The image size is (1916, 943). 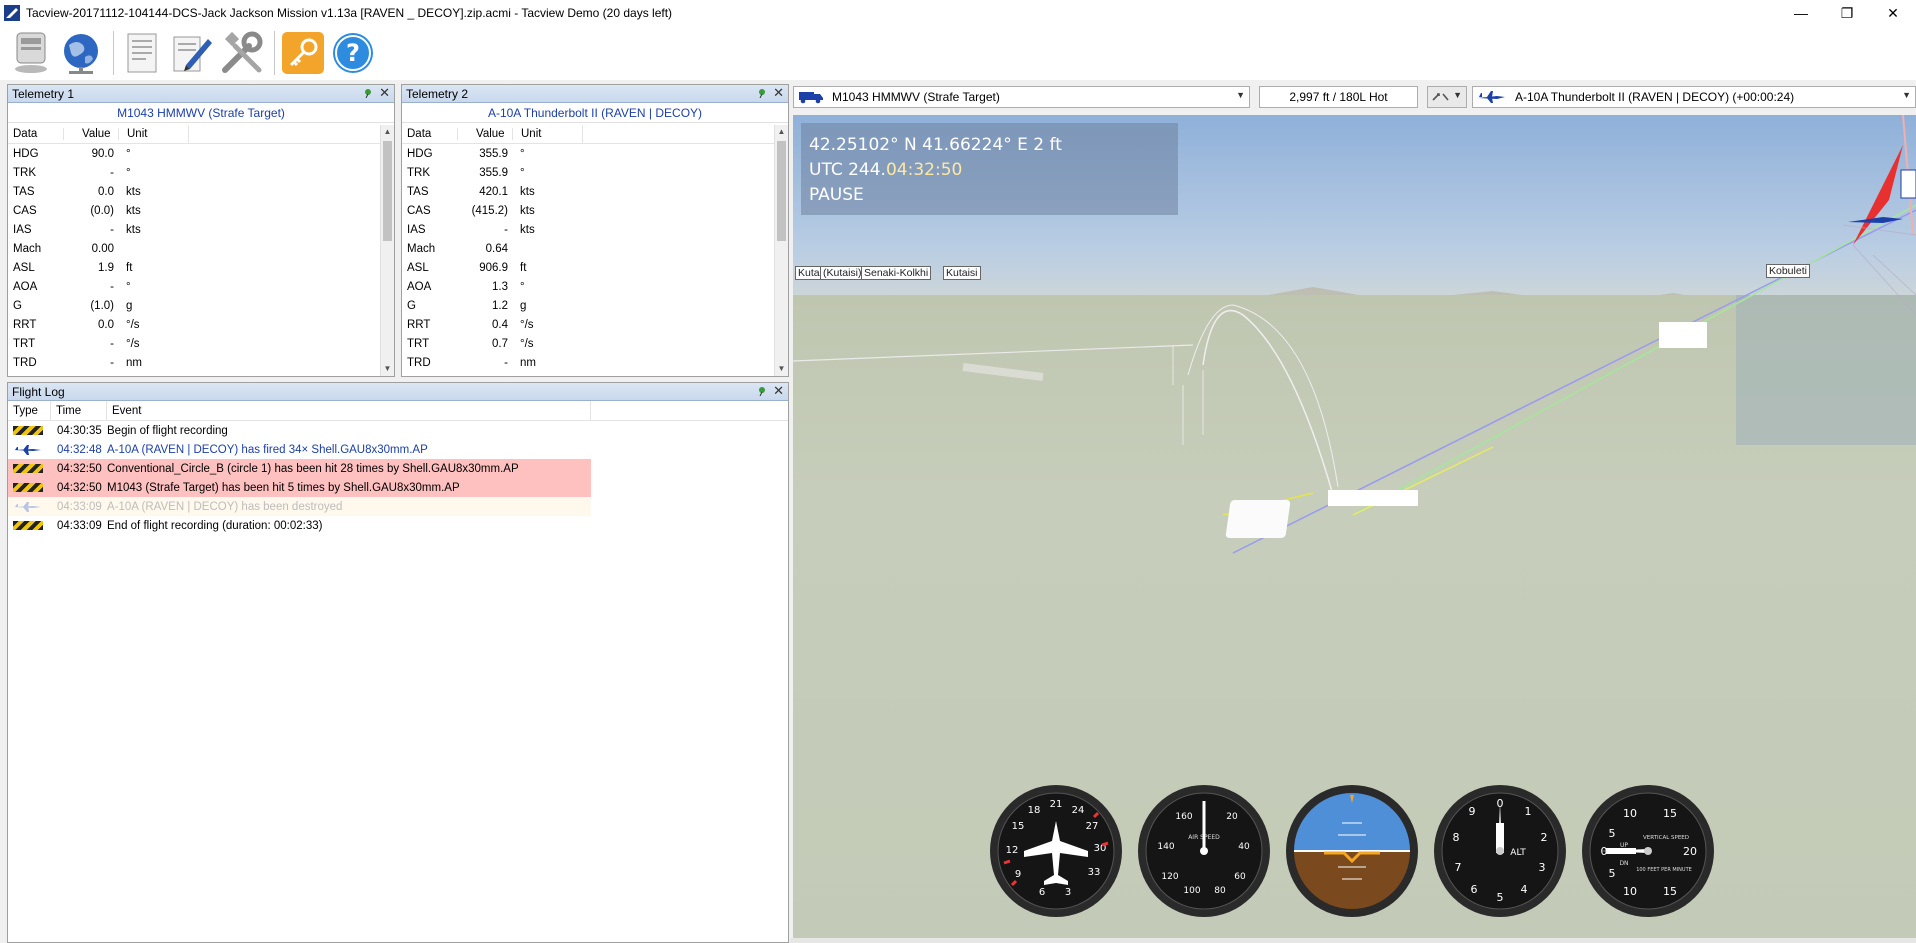 What do you see at coordinates (588, 305) in the screenshot?
I see `telemetry-row: G 1.2 g` at bounding box center [588, 305].